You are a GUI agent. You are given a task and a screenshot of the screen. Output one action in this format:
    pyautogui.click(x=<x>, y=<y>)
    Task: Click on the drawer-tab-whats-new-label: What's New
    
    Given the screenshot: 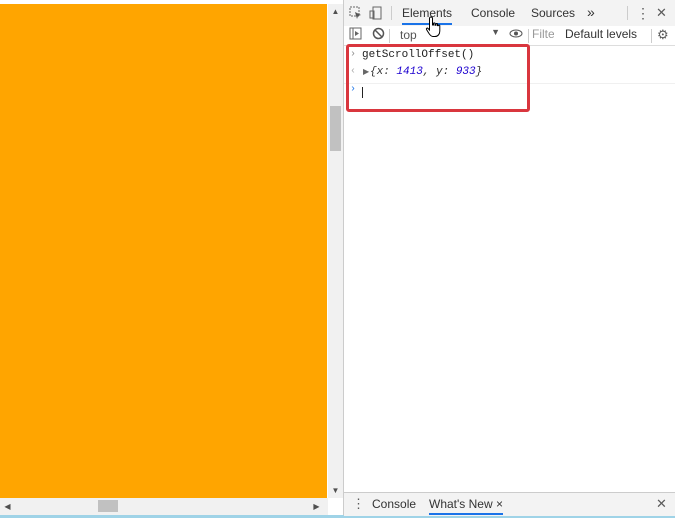 What is the action you would take?
    pyautogui.click(x=461, y=504)
    